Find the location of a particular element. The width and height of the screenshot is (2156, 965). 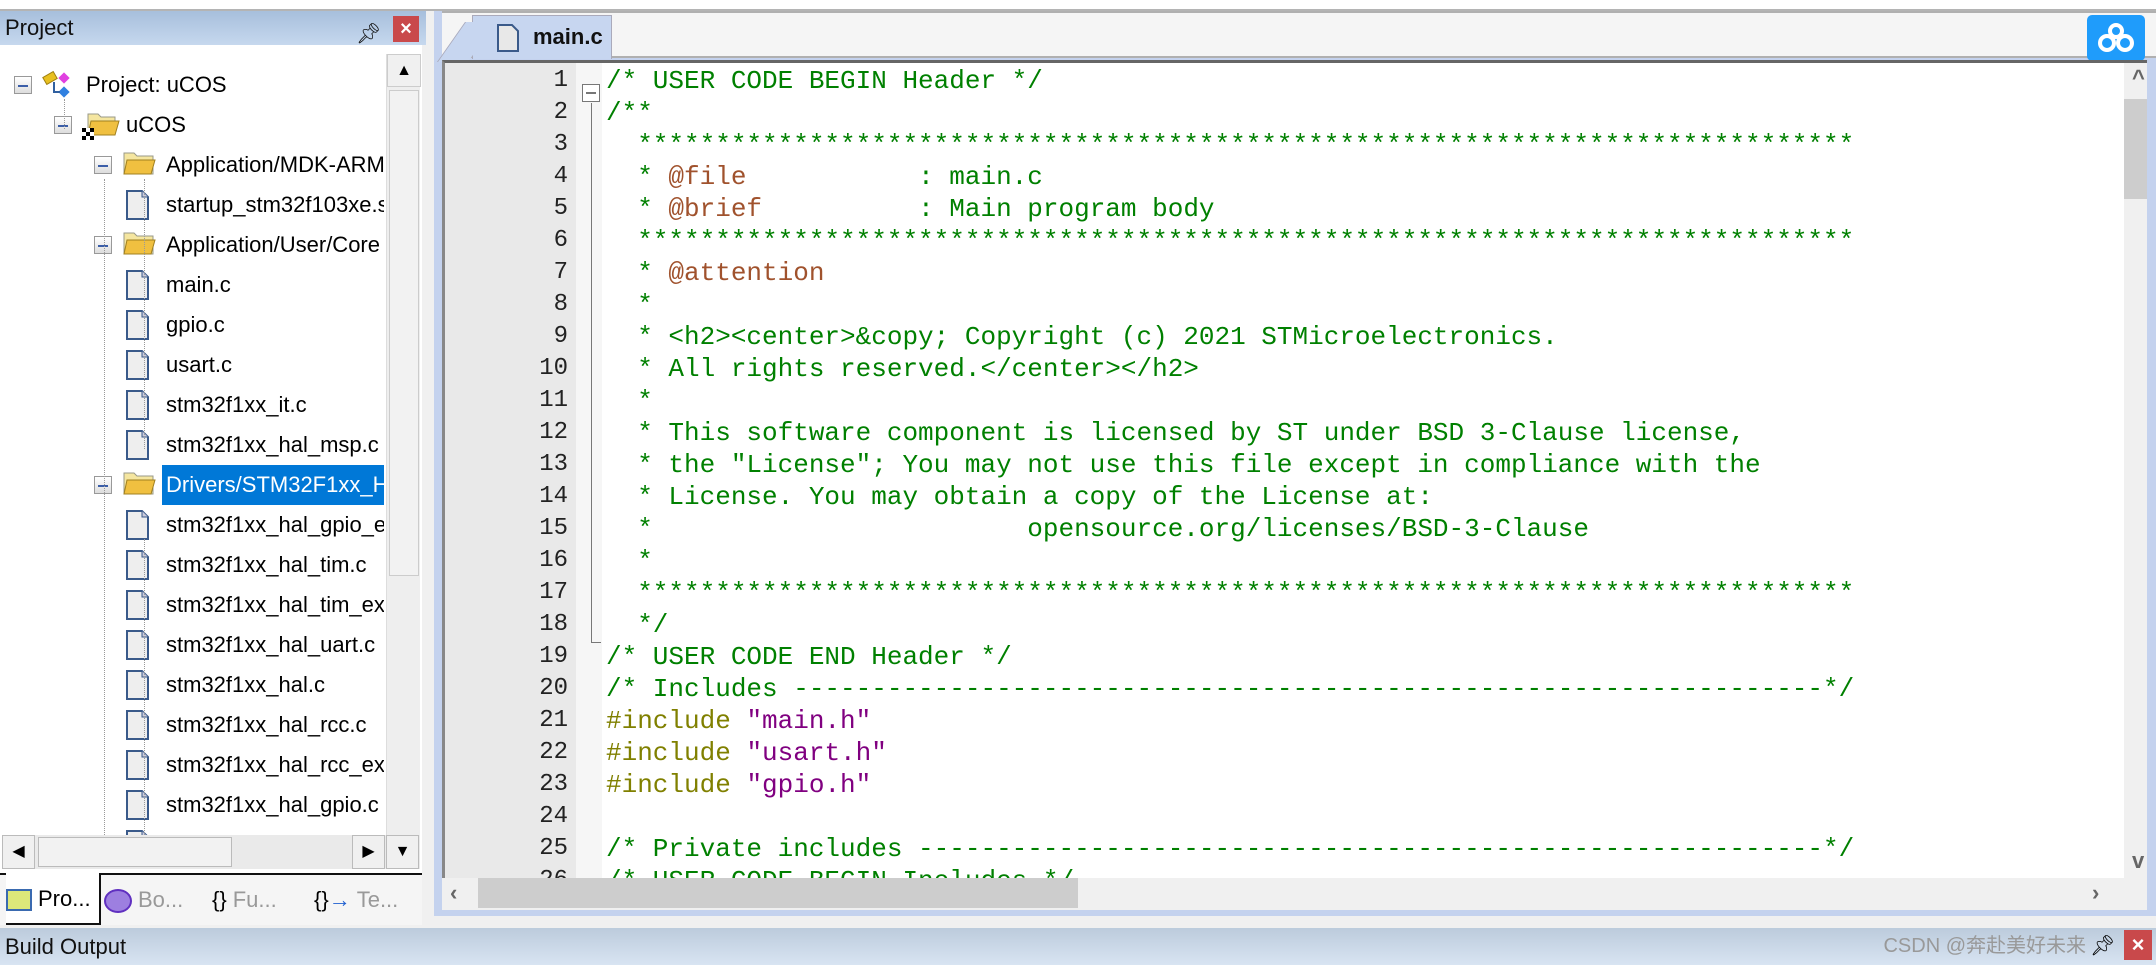

tree-horizontal-scrollbar: ◀ ▶ ▼ is located at coordinates (211, 852).